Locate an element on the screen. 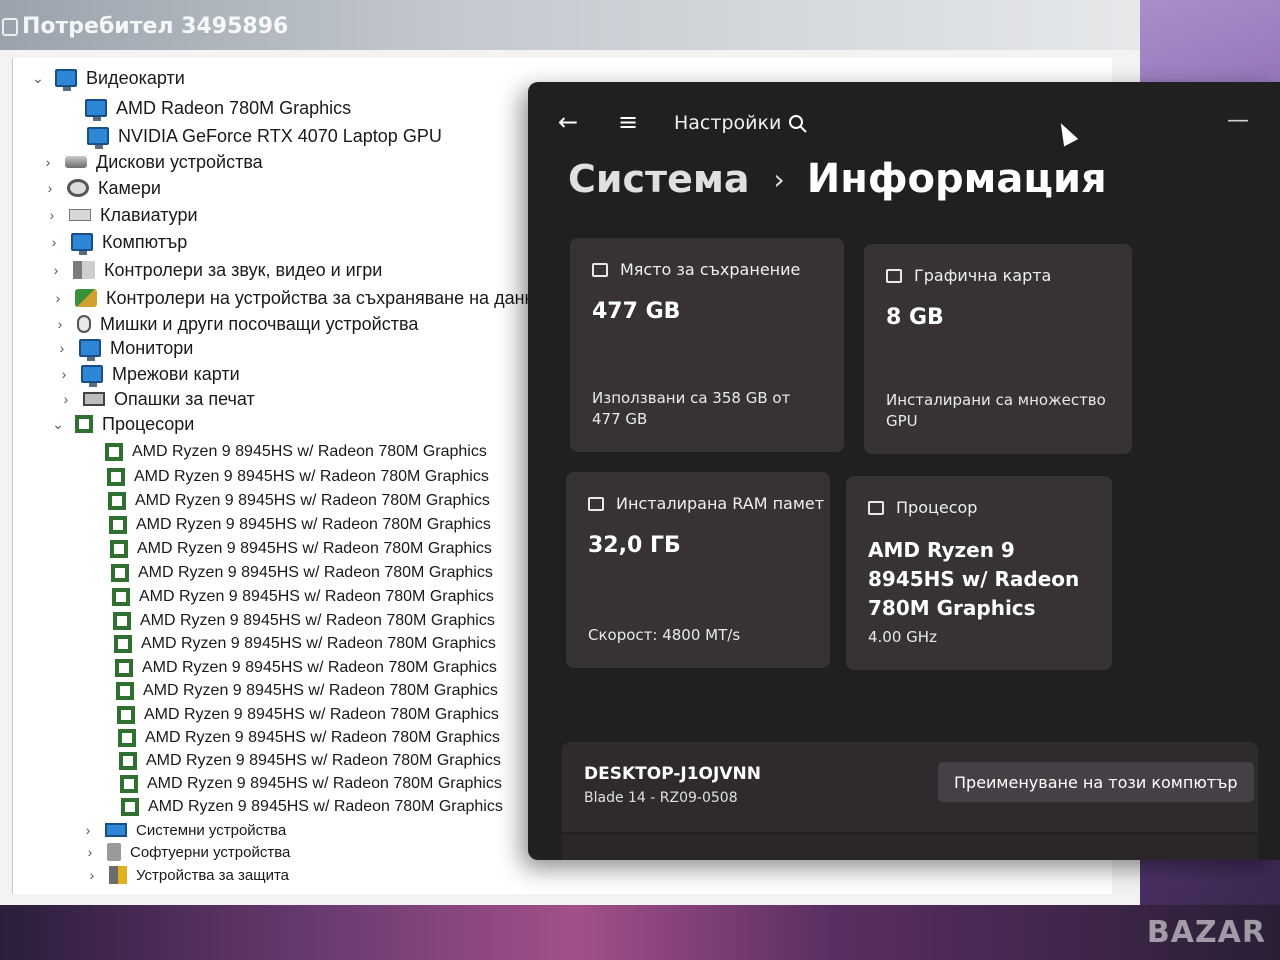 The width and height of the screenshot is (1280, 960). tree-row: ⌄ Видеокарти is located at coordinates (108, 78).